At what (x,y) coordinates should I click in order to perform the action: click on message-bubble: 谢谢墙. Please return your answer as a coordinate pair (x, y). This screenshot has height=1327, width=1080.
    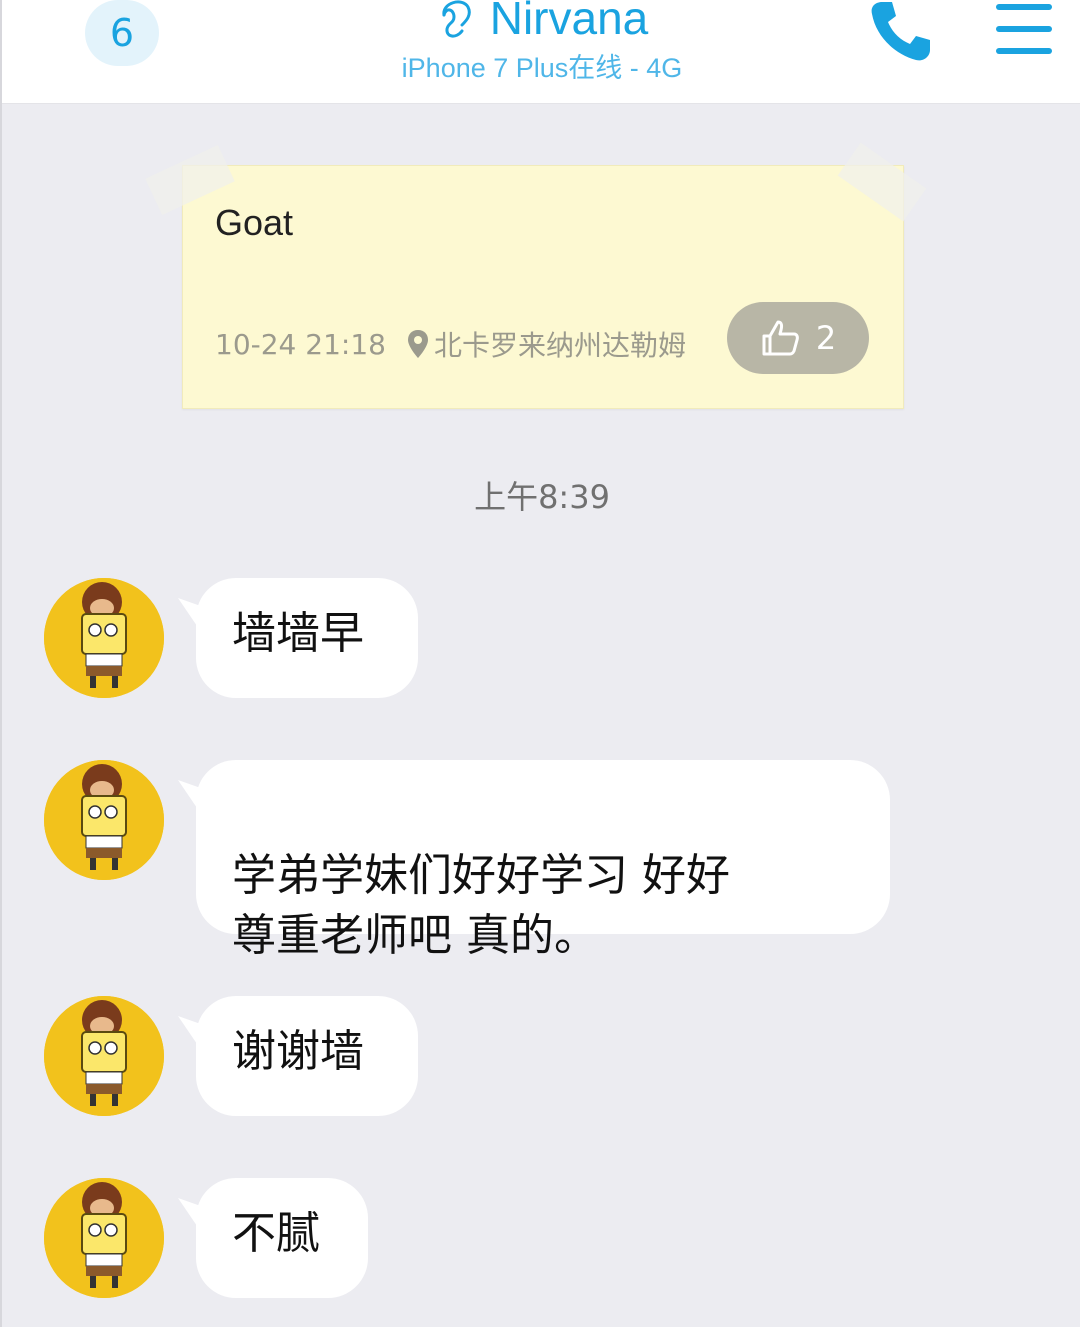
    Looking at the image, I should click on (307, 1056).